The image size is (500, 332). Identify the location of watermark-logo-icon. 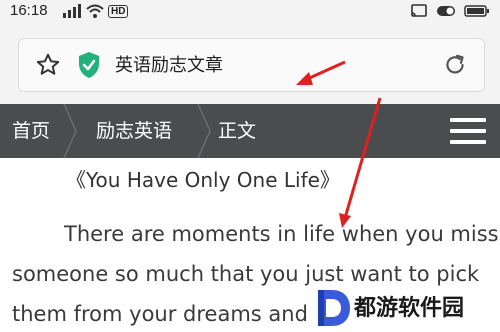
(334, 308).